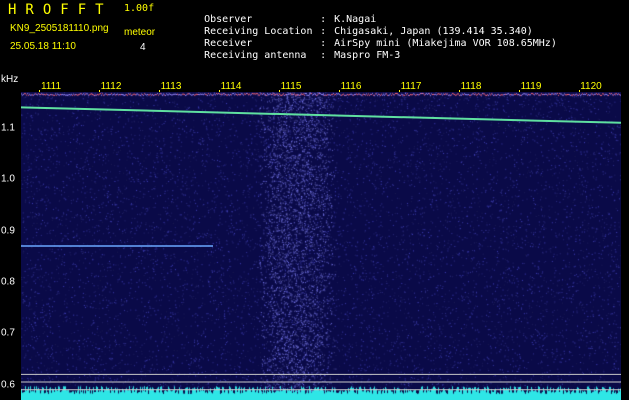 This screenshot has width=629, height=400. Describe the element at coordinates (323, 55) in the screenshot. I see `info-colon: :` at that location.